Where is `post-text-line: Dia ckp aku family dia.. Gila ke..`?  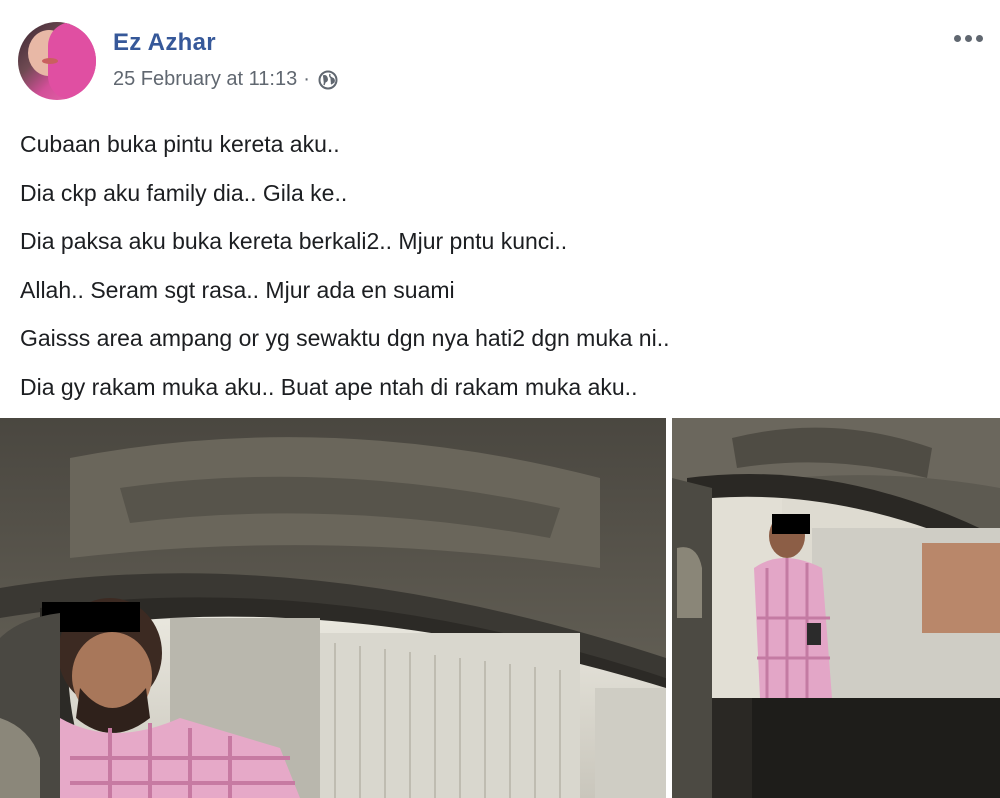 post-text-line: Dia ckp aku family dia.. Gila ke.. is located at coordinates (184, 192).